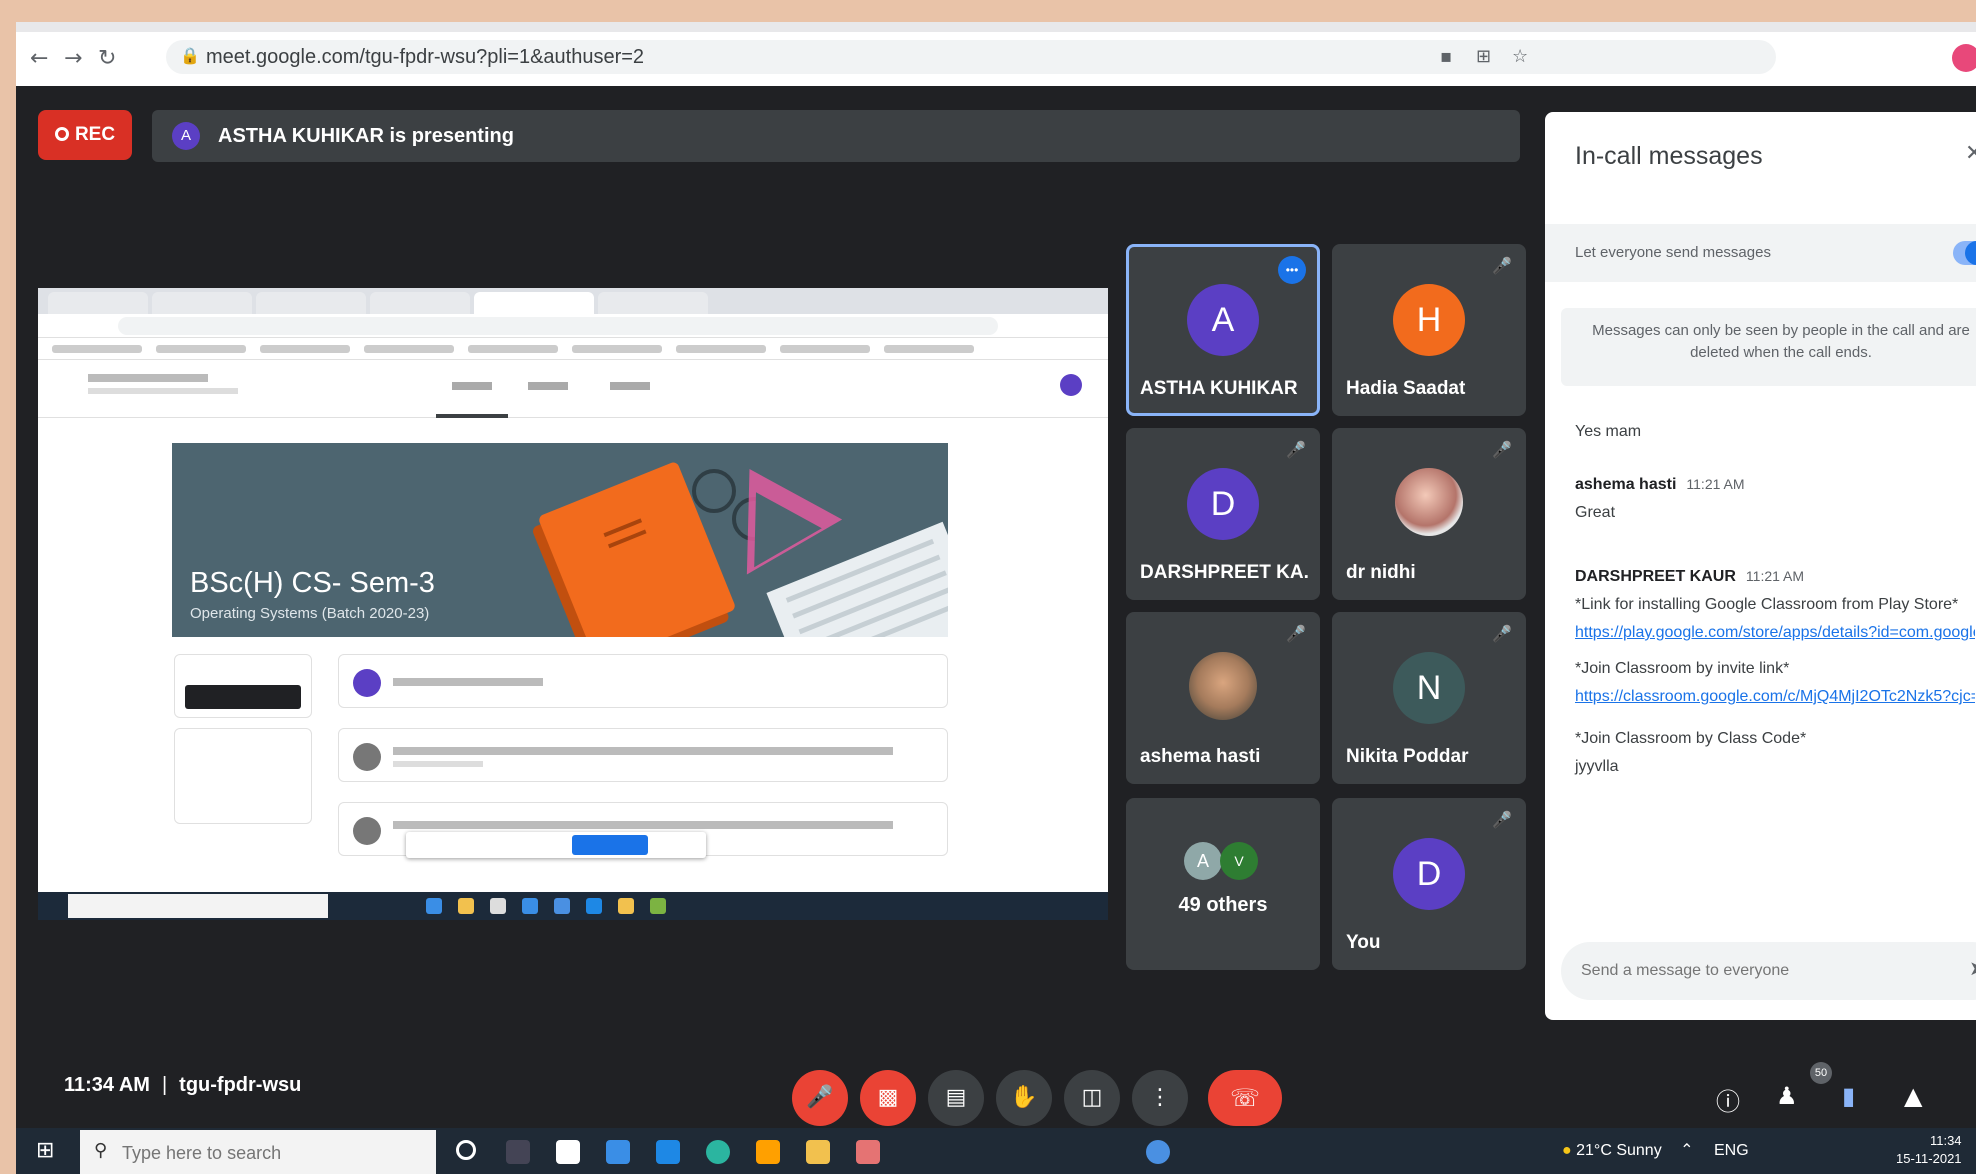  Describe the element at coordinates (618, 1152) in the screenshot. I see `mail-icon` at that location.